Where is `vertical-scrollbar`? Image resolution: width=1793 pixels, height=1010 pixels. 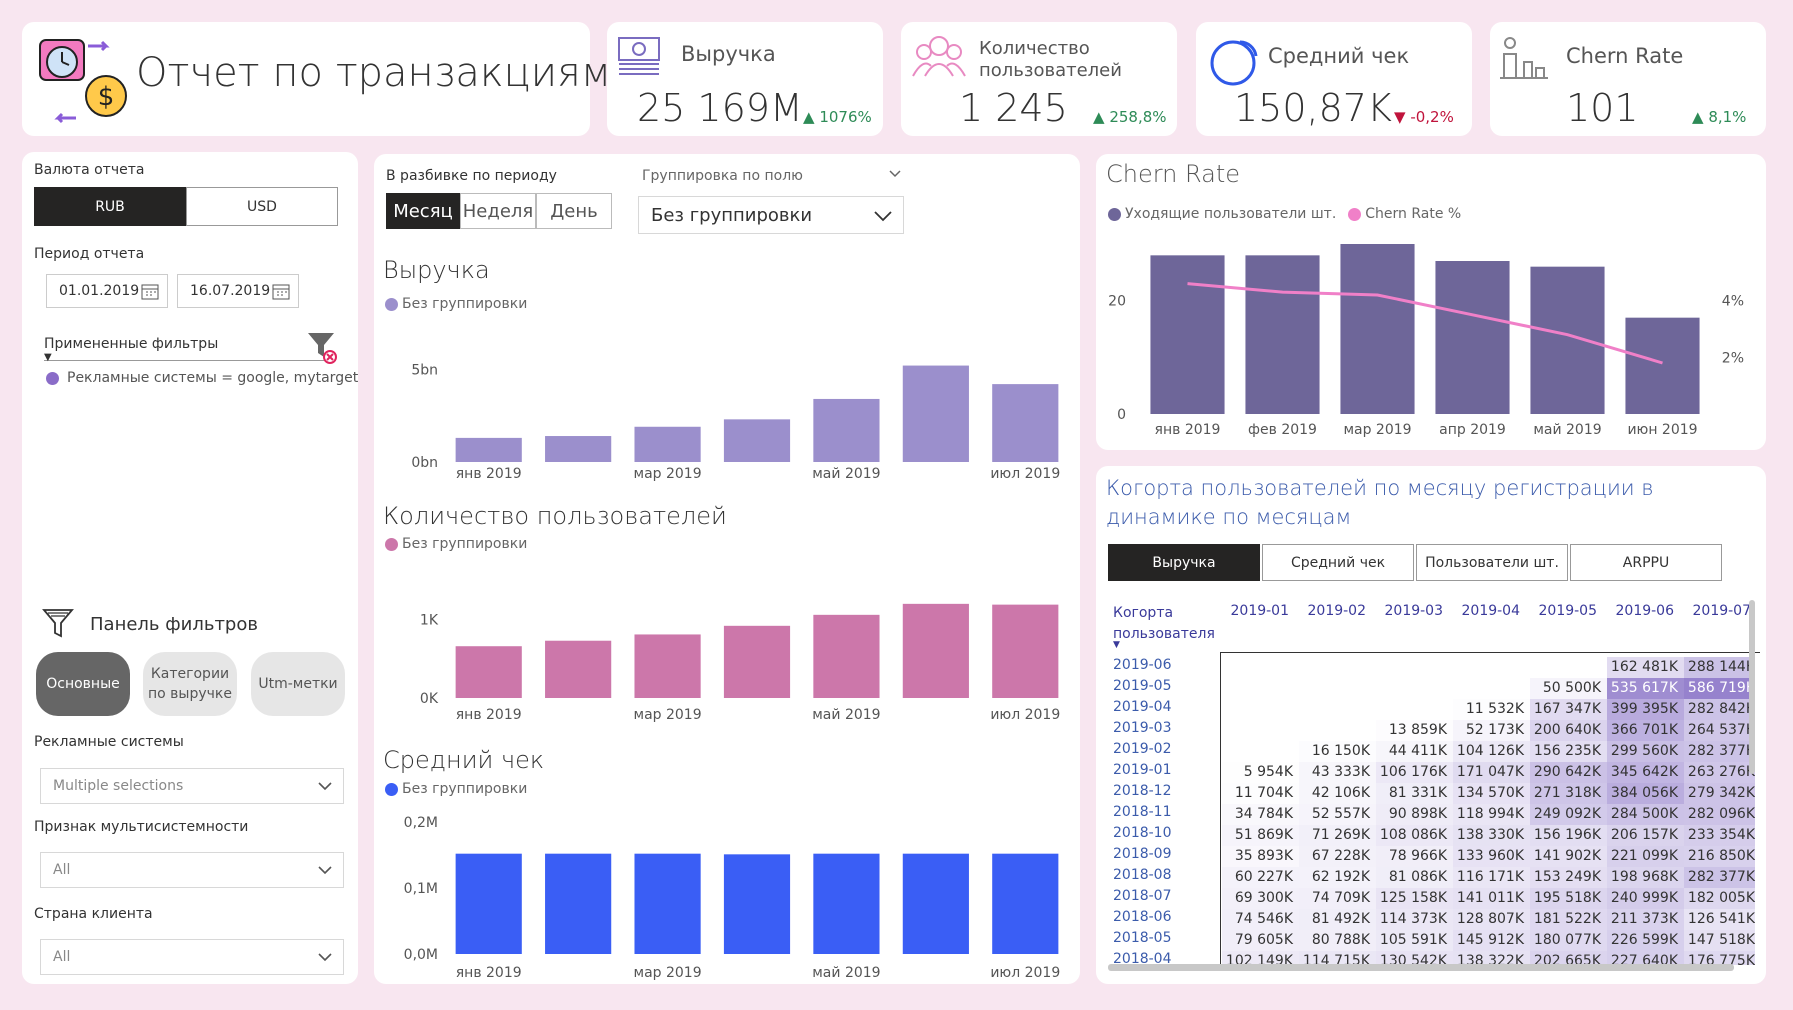
vertical-scrollbar is located at coordinates (1752, 687).